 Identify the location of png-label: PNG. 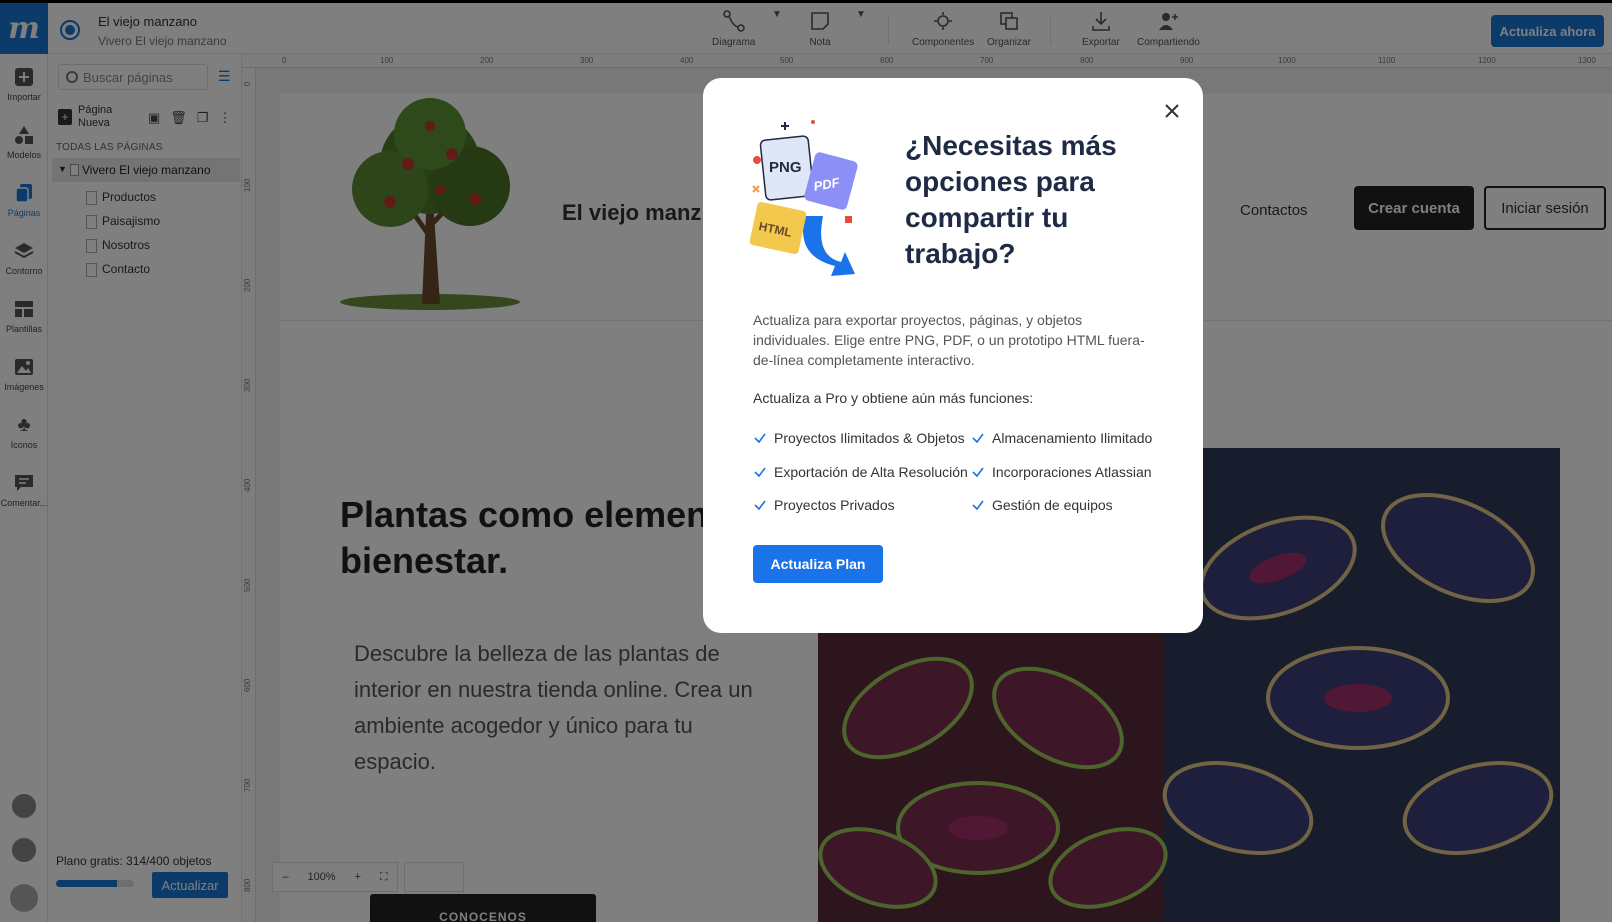
(785, 167).